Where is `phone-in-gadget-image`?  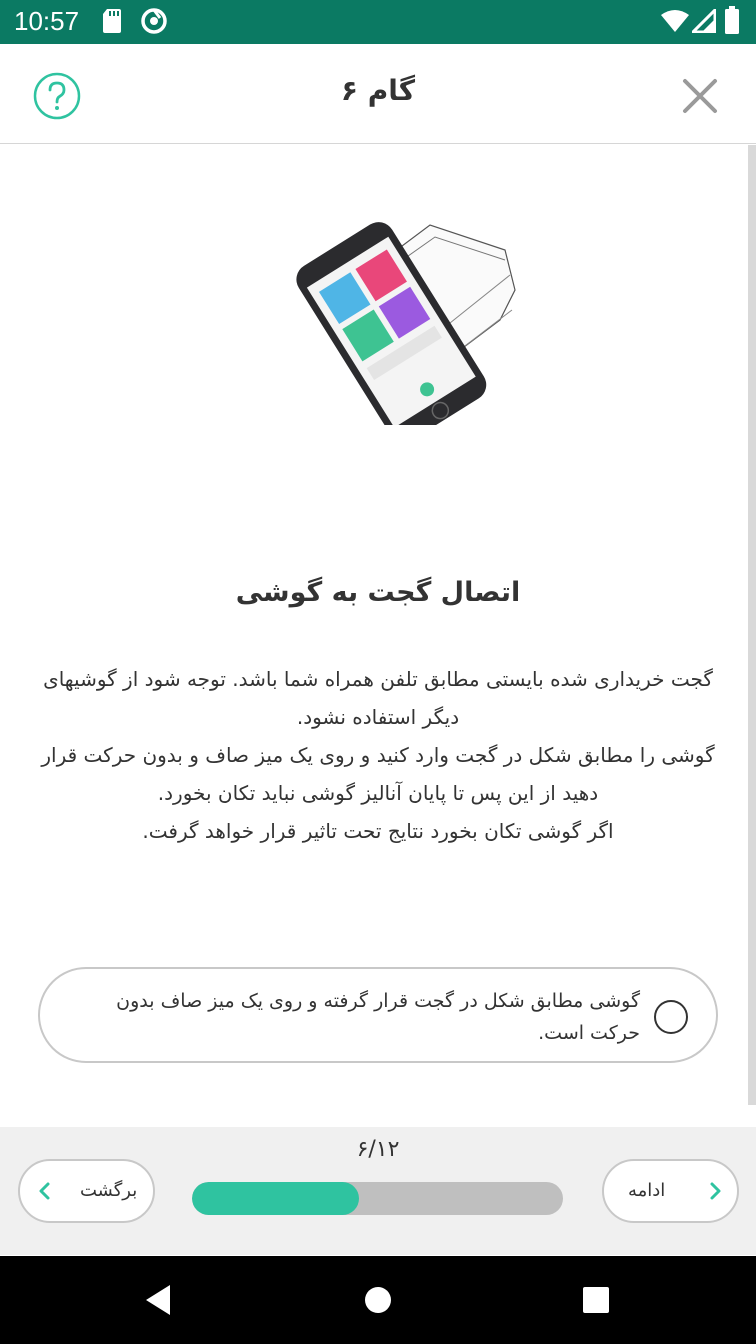
phone-in-gadget-image is located at coordinates (390, 329).